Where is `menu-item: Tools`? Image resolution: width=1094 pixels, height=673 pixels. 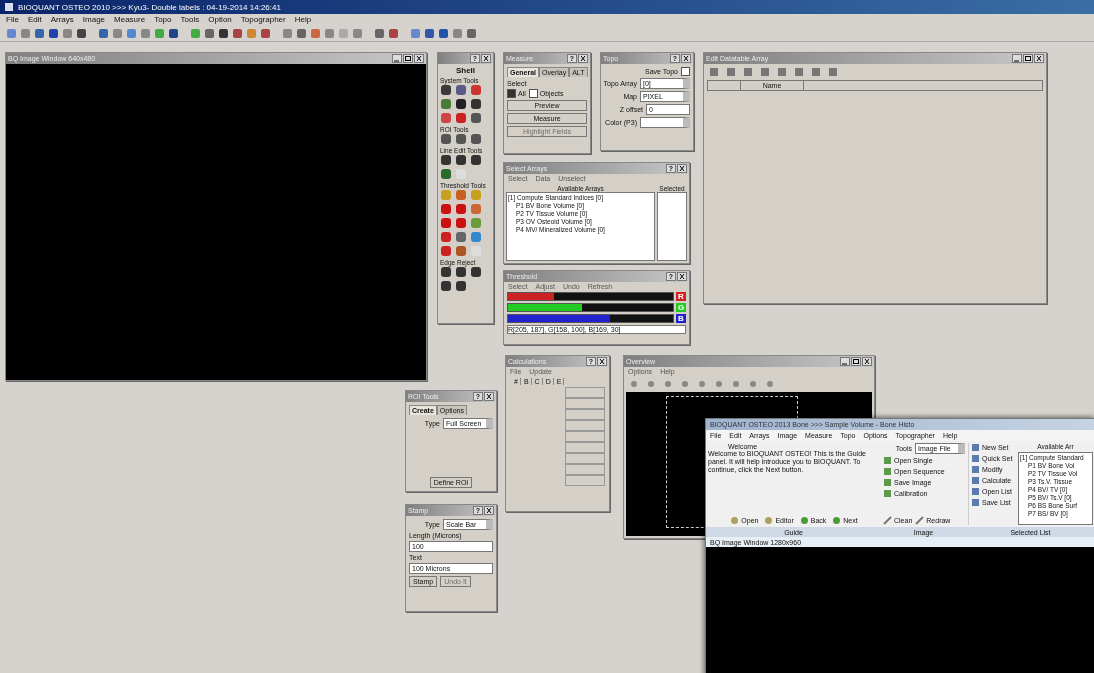
menu-item: Tools is located at coordinates (190, 19).